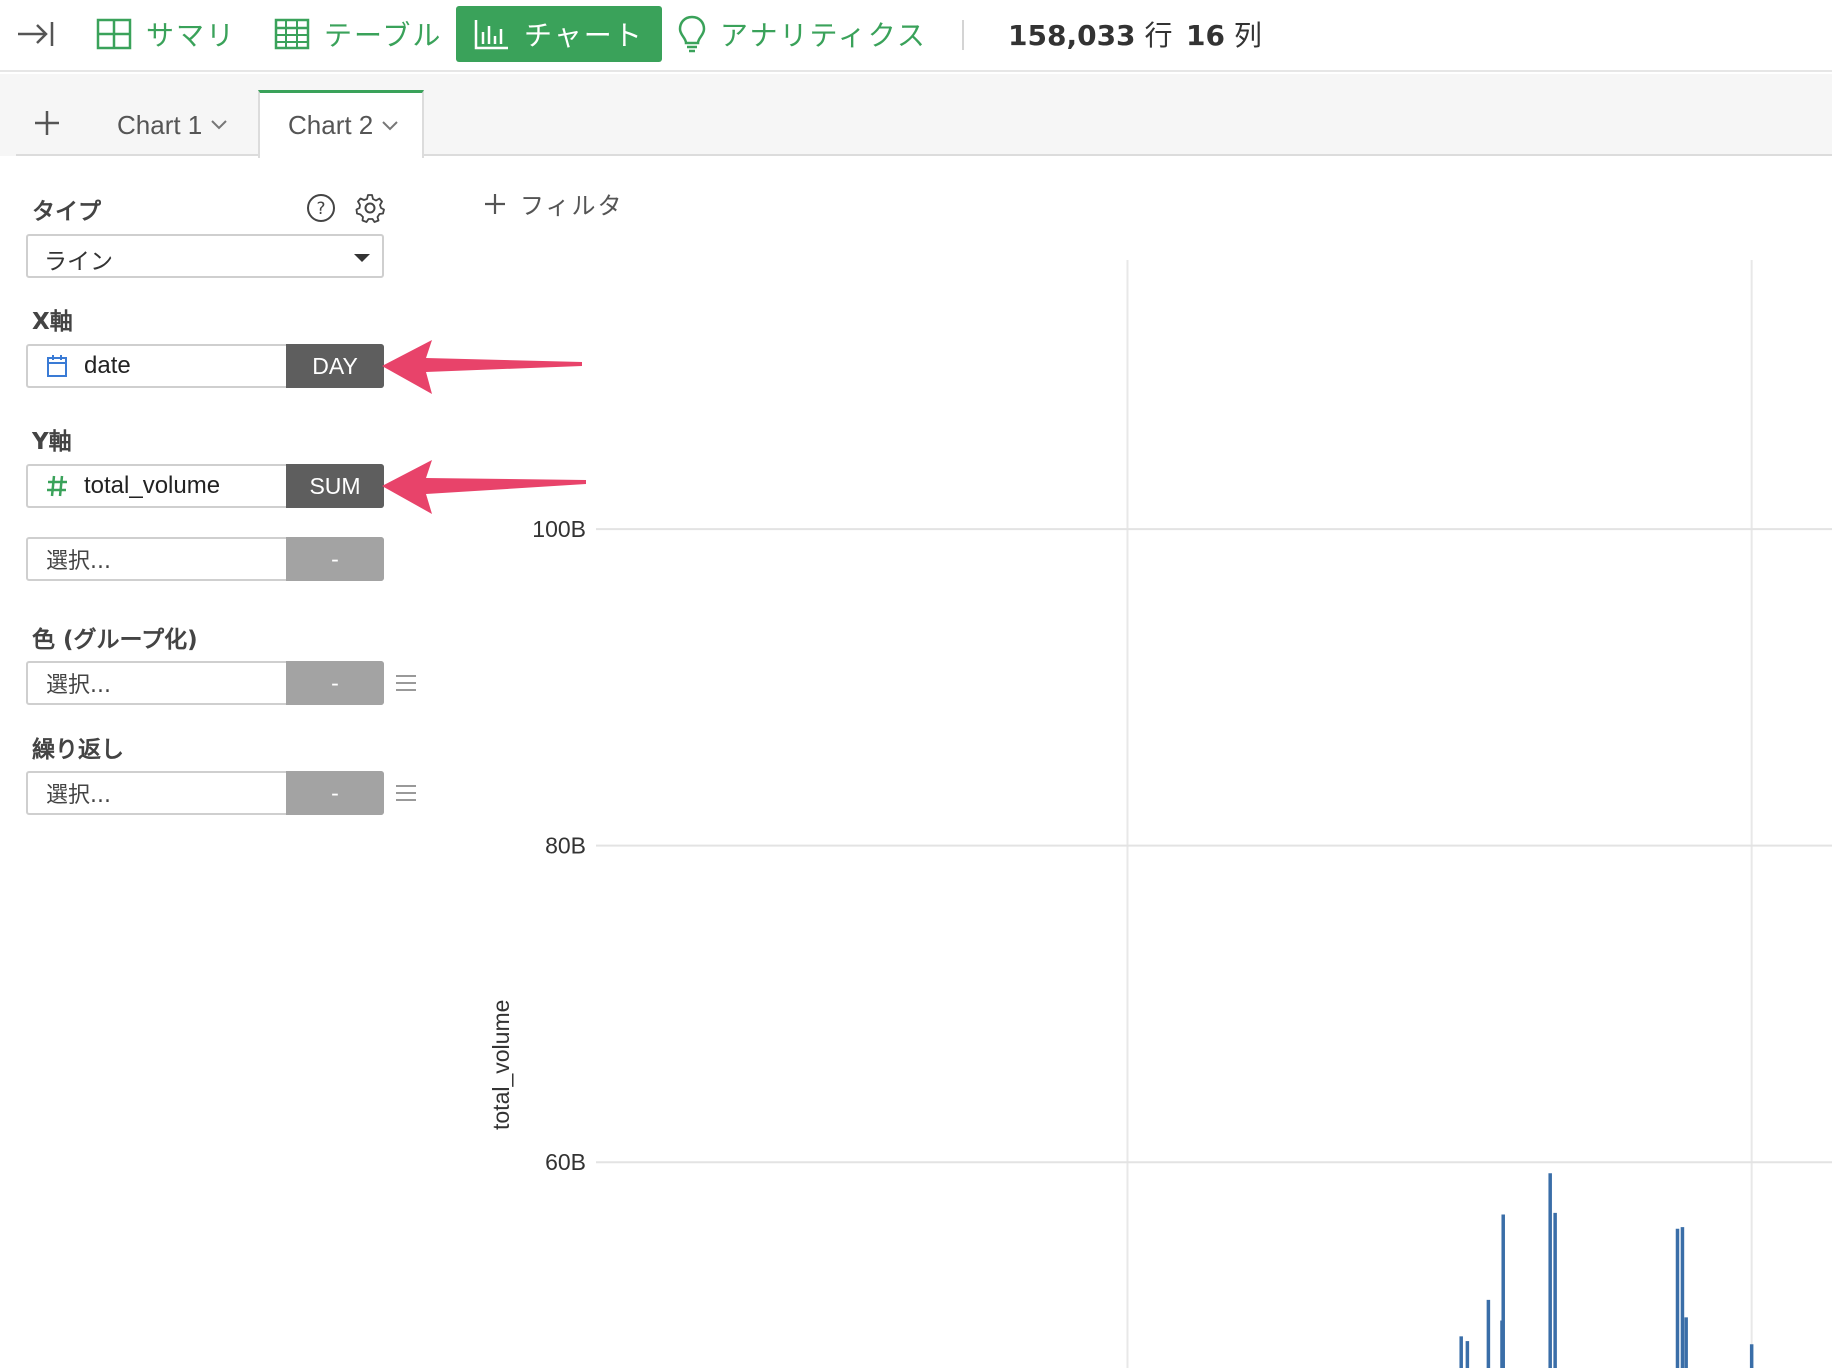 The height and width of the screenshot is (1368, 1832). What do you see at coordinates (205, 256) in the screenshot?
I see `chart-type-select: ライン` at bounding box center [205, 256].